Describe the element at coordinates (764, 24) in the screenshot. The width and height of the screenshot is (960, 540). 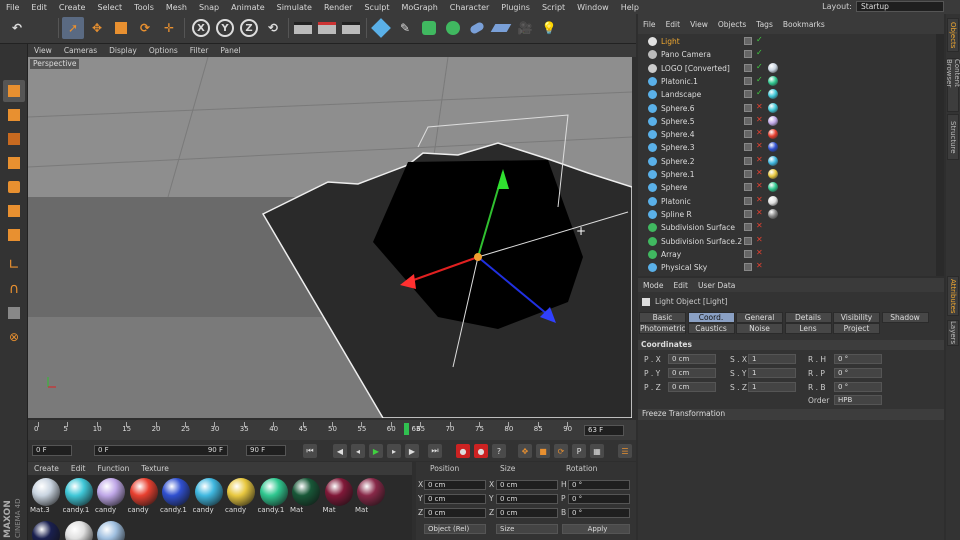
I see `object-menu-tags: Tags` at that location.